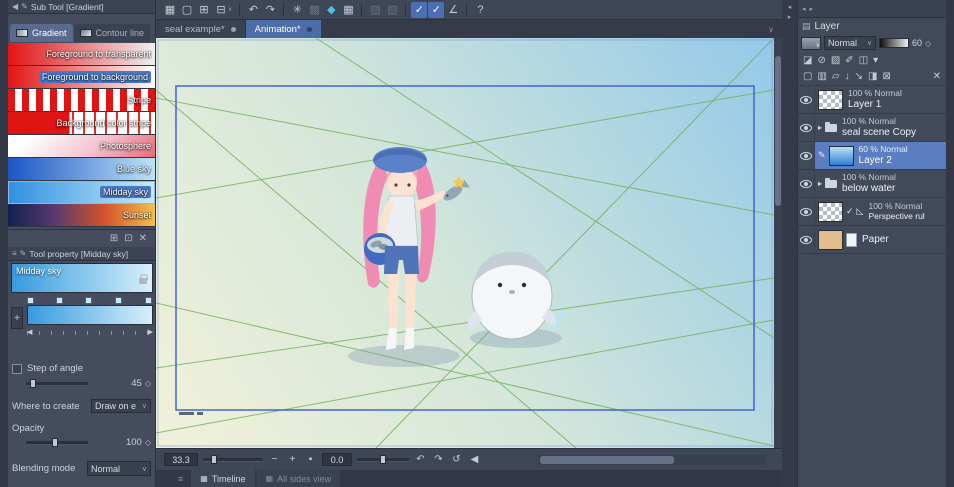 This screenshot has height=487, width=954. I want to click on menu-launcher-icon: ▦, so click(170, 10).